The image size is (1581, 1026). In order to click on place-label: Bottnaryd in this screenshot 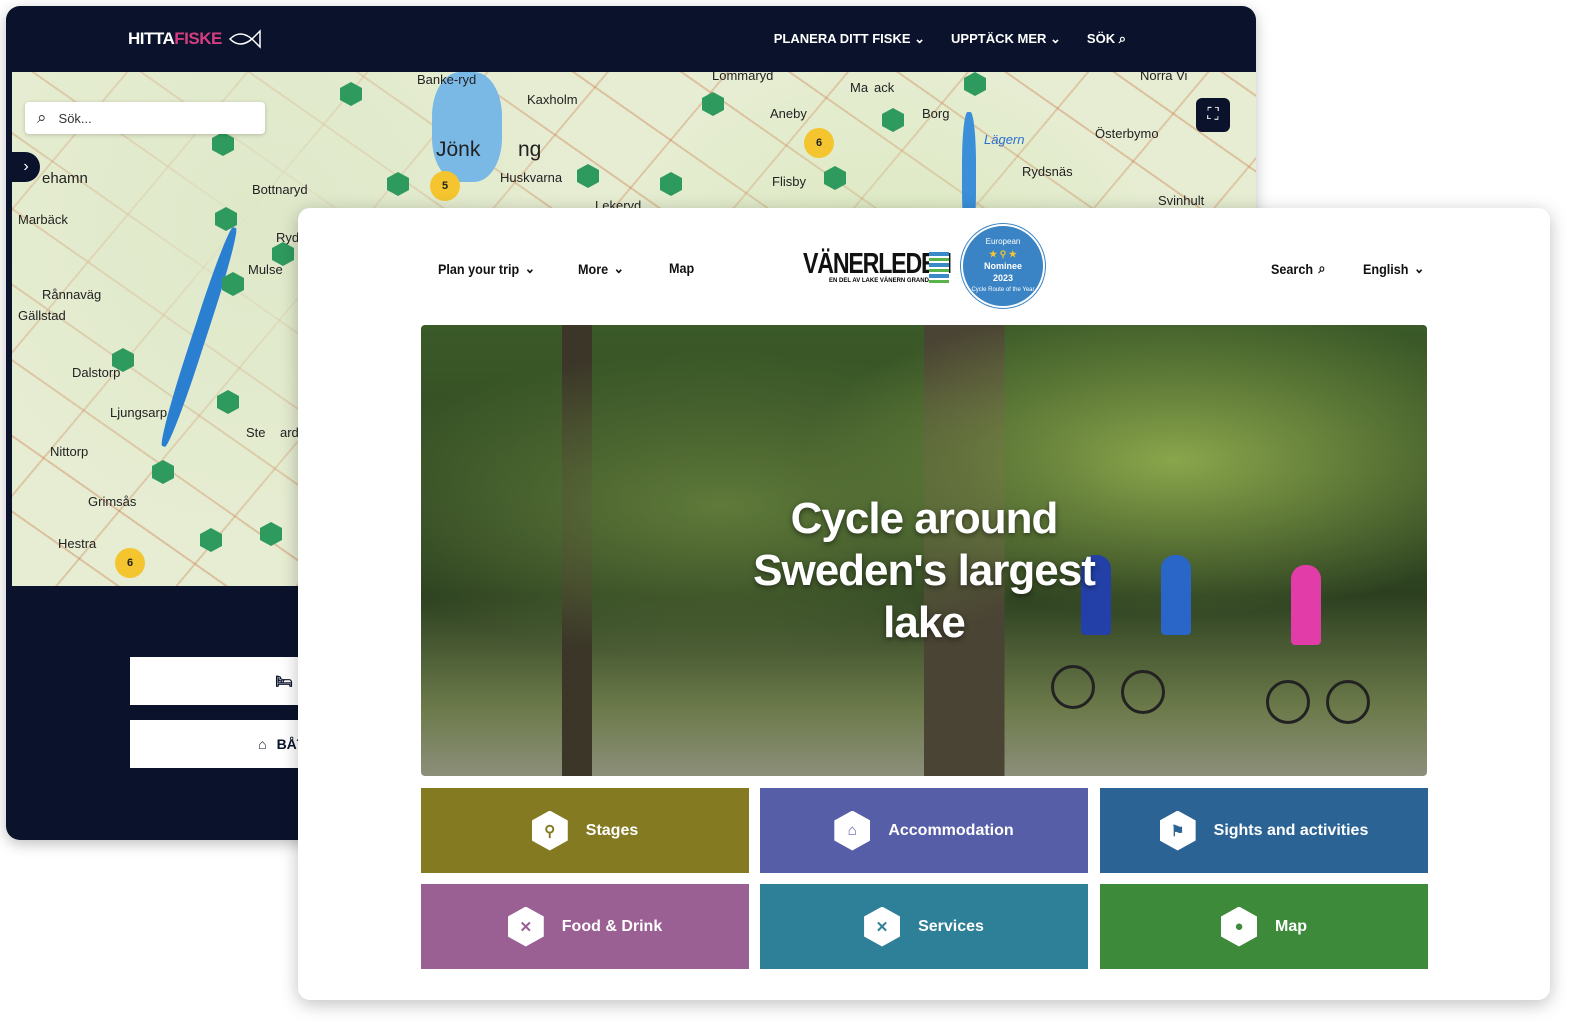, I will do `click(280, 189)`.